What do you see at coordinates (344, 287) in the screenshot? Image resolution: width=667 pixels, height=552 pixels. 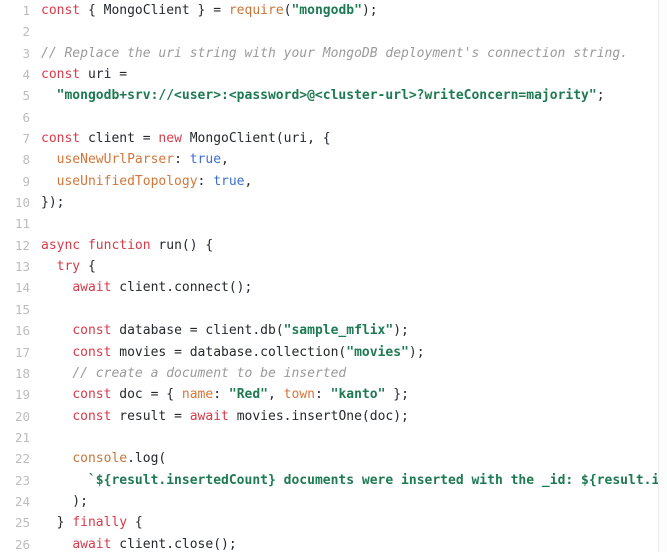 I see `line-content: await client.connect();` at bounding box center [344, 287].